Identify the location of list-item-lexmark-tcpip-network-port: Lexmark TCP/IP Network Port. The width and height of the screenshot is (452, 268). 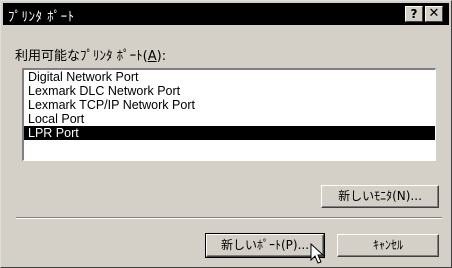
(229, 105).